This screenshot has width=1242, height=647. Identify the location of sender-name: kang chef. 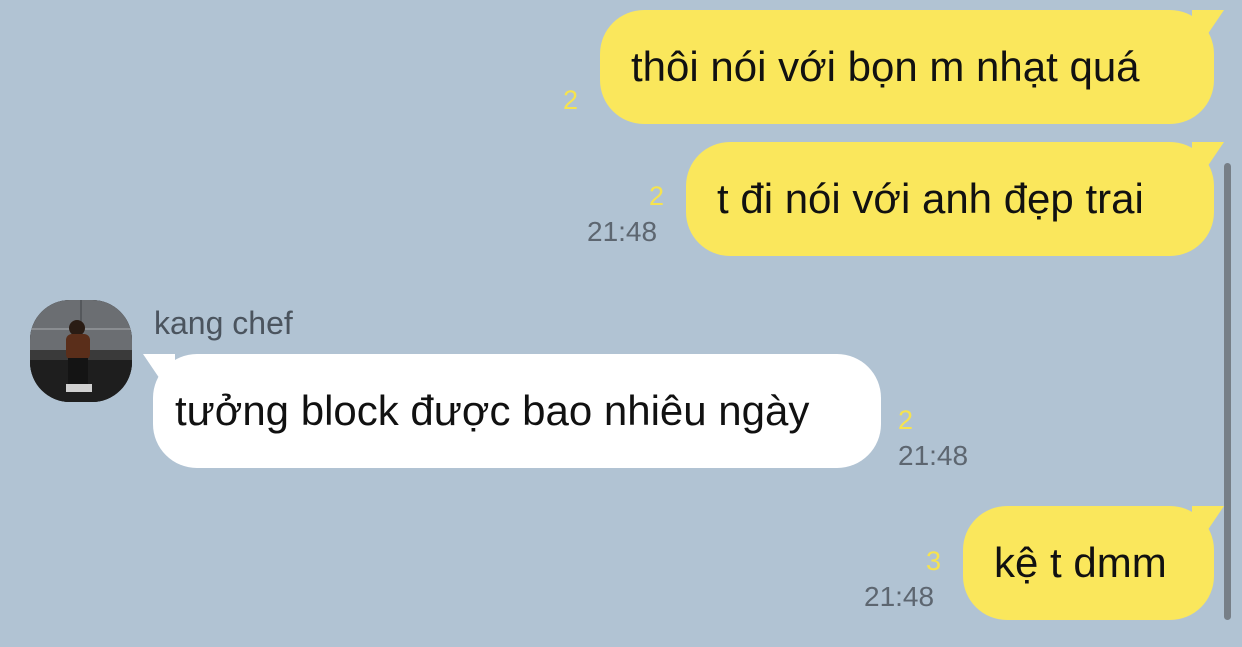
(223, 323).